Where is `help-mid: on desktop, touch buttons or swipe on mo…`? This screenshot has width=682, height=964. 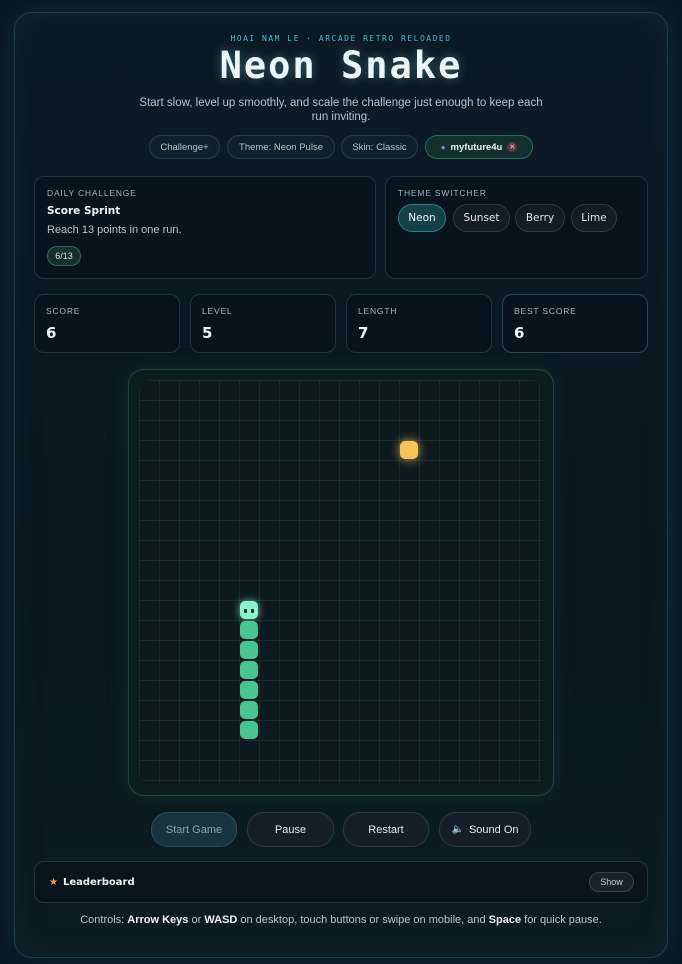 help-mid: on desktop, touch buttons or swipe on mo… is located at coordinates (363, 920).